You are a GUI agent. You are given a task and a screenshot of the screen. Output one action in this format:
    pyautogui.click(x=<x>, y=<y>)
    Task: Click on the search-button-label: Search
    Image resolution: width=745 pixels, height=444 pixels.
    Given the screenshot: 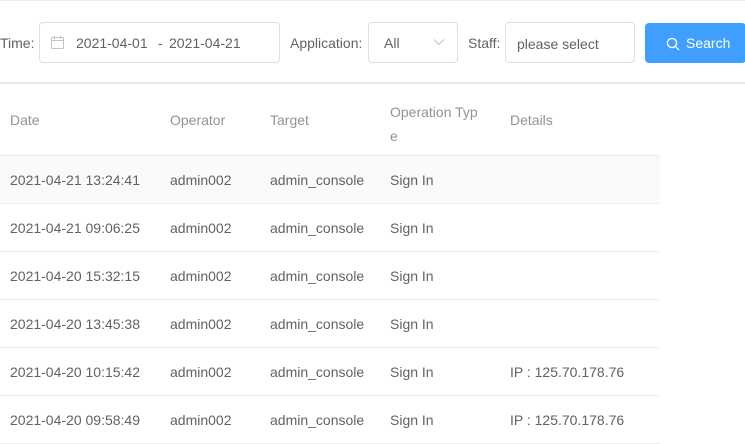 What is the action you would take?
    pyautogui.click(x=708, y=43)
    